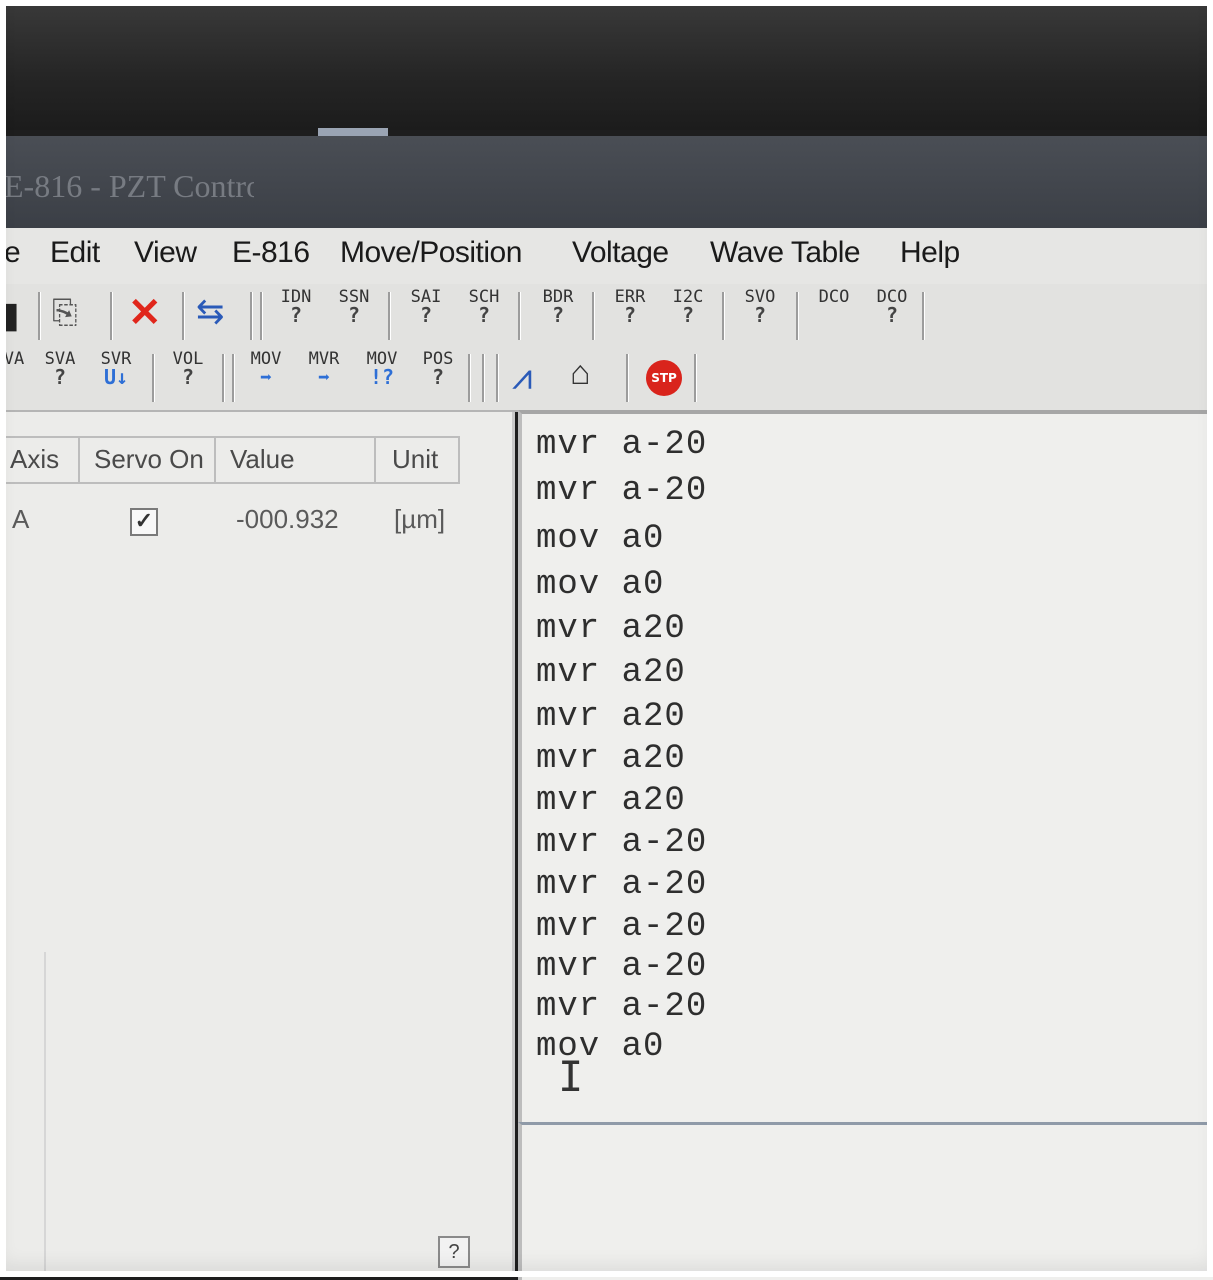 This screenshot has height=1280, width=1213. I want to click on svr-button: SVR U↓, so click(116, 377).